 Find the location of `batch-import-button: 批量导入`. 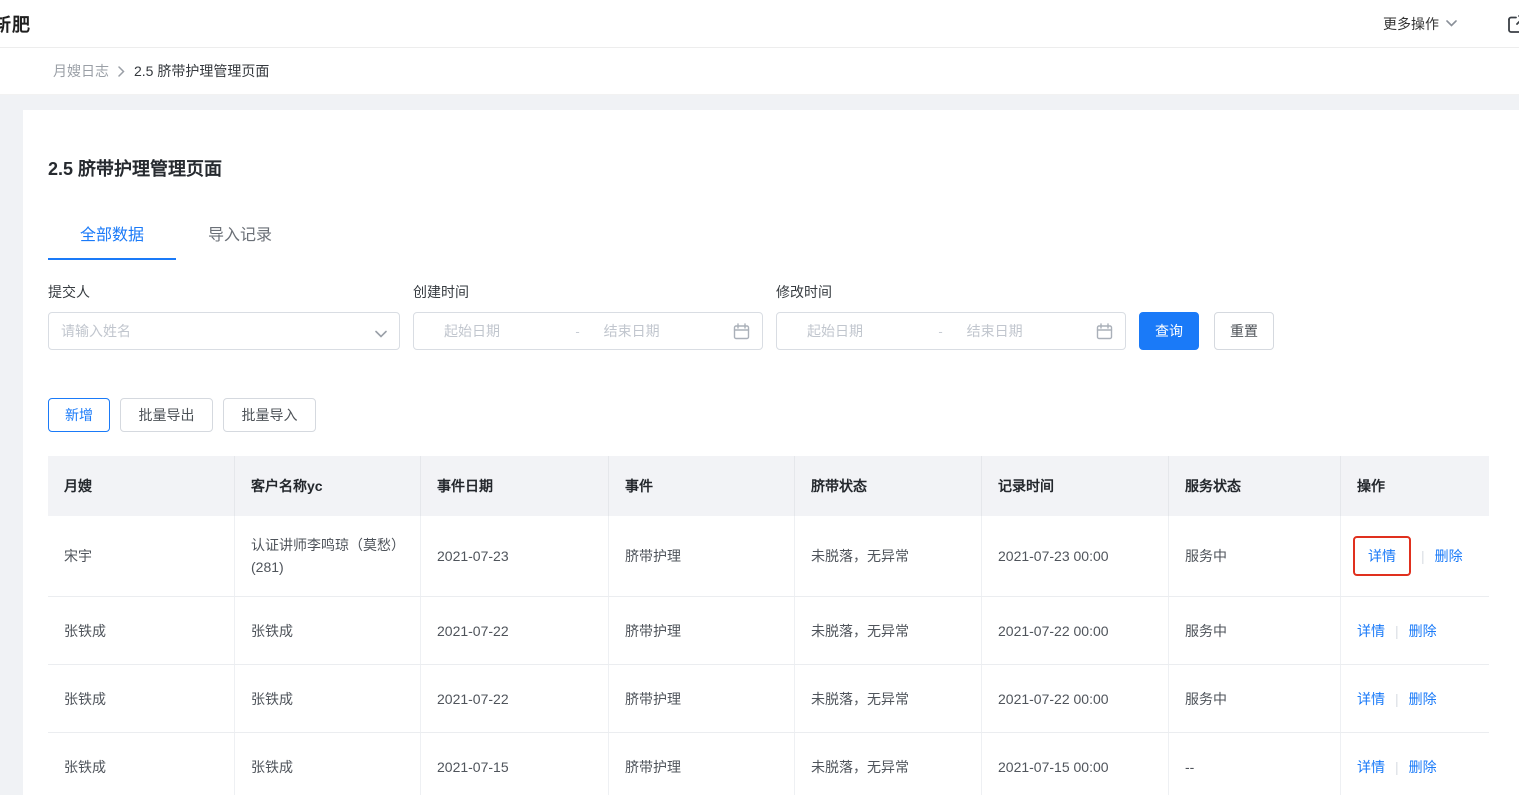

batch-import-button: 批量导入 is located at coordinates (269, 415).